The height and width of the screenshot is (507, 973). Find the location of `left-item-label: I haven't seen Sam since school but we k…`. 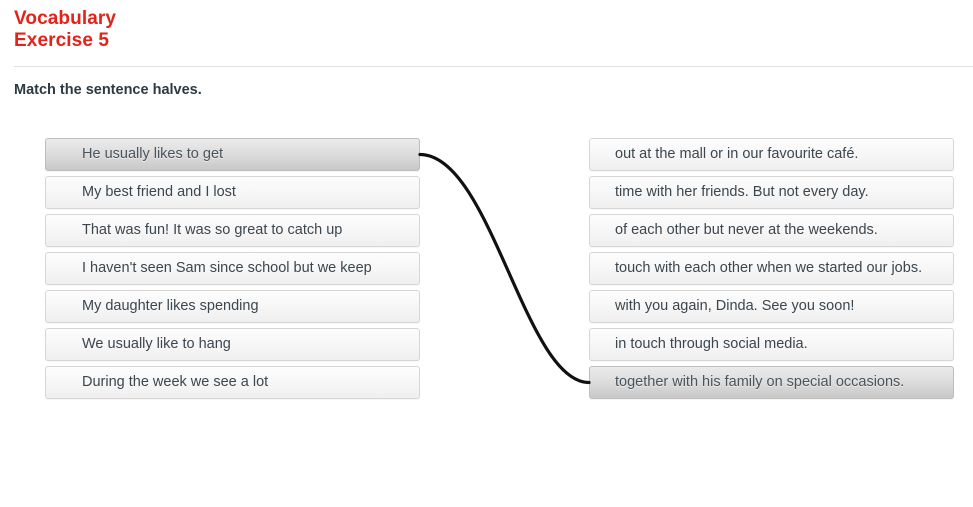

left-item-label: I haven't seen Sam since school but we k… is located at coordinates (227, 268).